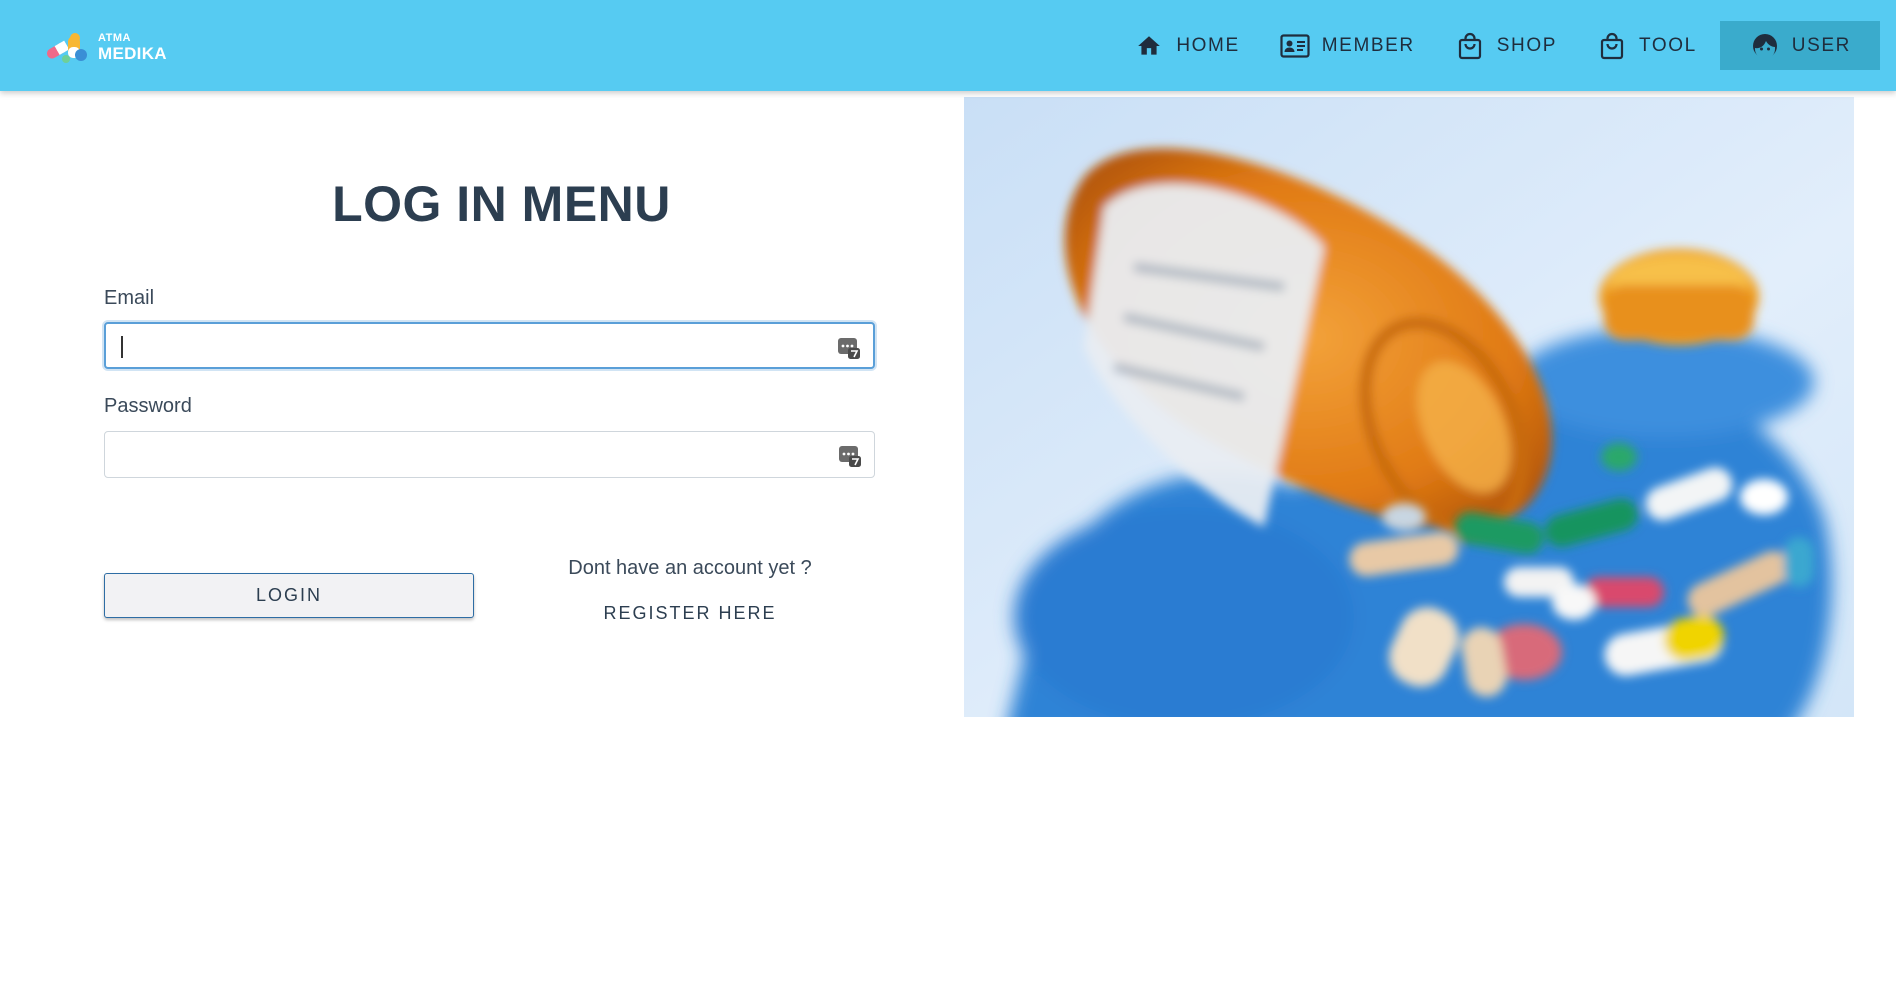 The width and height of the screenshot is (1896, 989). I want to click on nav-shop: SHOP, so click(1506, 45).